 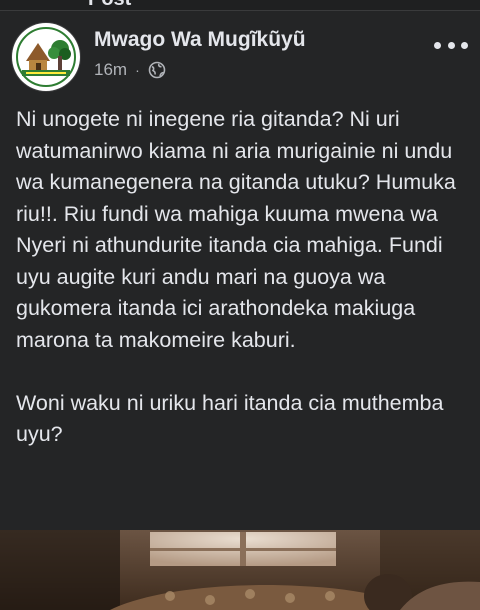 I want to click on author-name: Mwago Wa Mugĩkũyũ, so click(x=200, y=40).